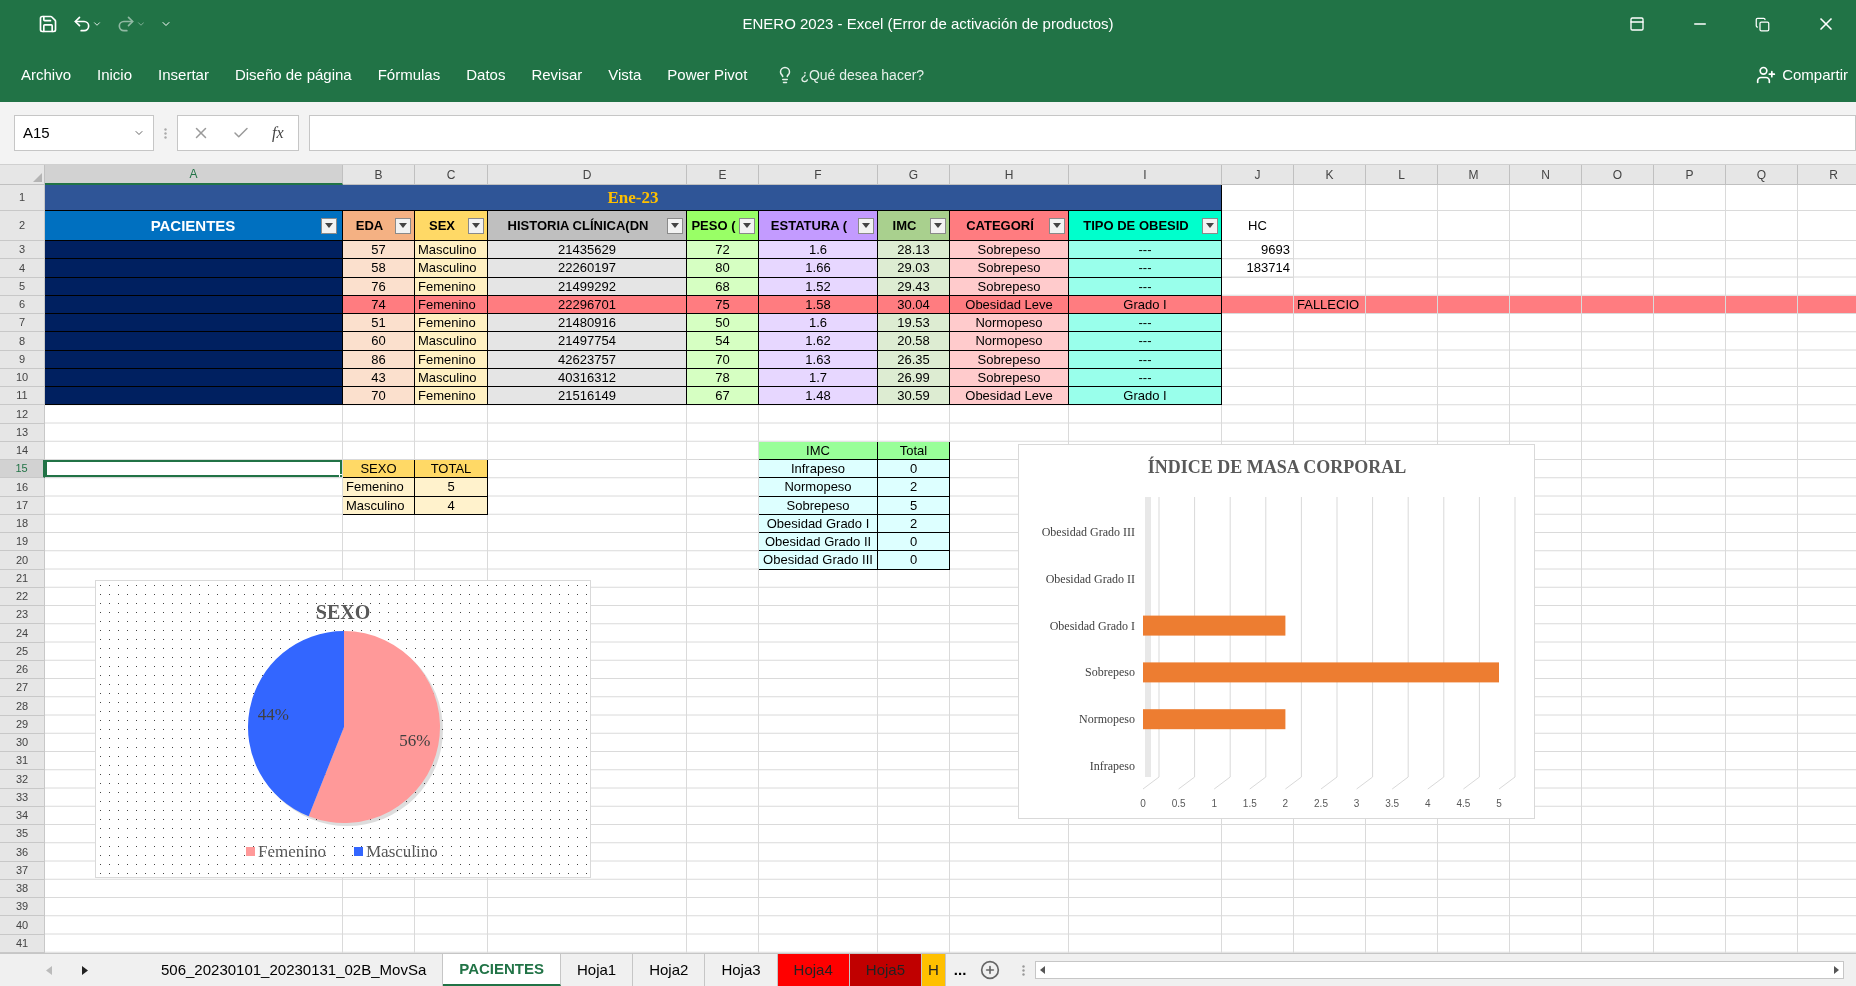 The image size is (1856, 986). I want to click on row-header: 16, so click(22, 487).